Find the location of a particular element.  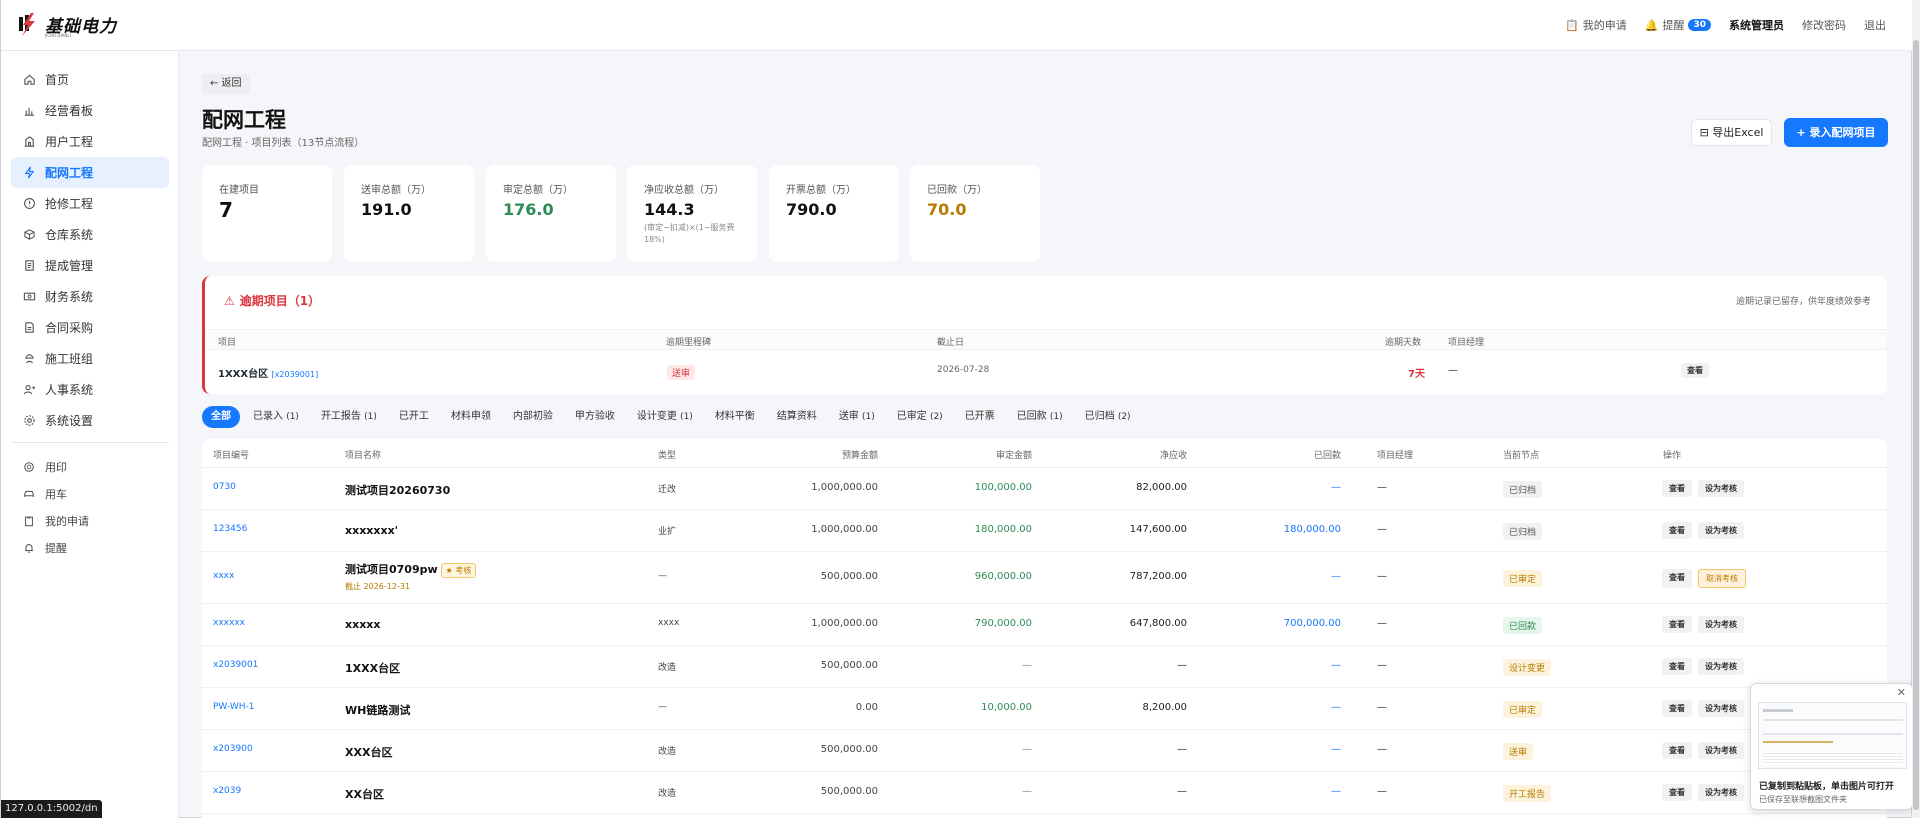

current-user: 系统管理员 is located at coordinates (1756, 25).